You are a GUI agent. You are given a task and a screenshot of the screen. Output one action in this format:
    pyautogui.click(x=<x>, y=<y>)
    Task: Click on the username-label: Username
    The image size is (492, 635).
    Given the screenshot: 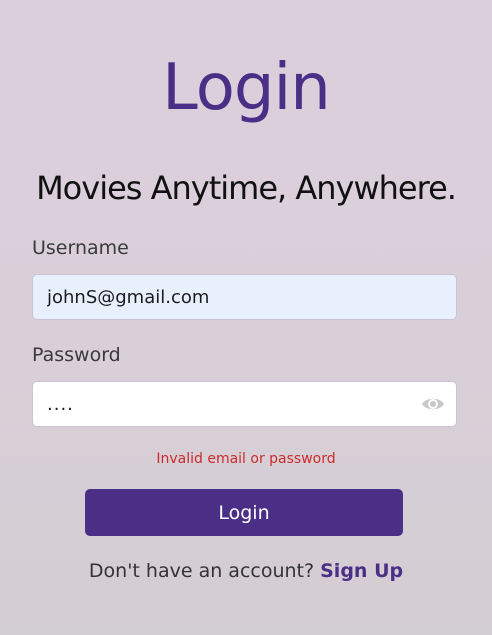 What is the action you would take?
    pyautogui.click(x=80, y=248)
    